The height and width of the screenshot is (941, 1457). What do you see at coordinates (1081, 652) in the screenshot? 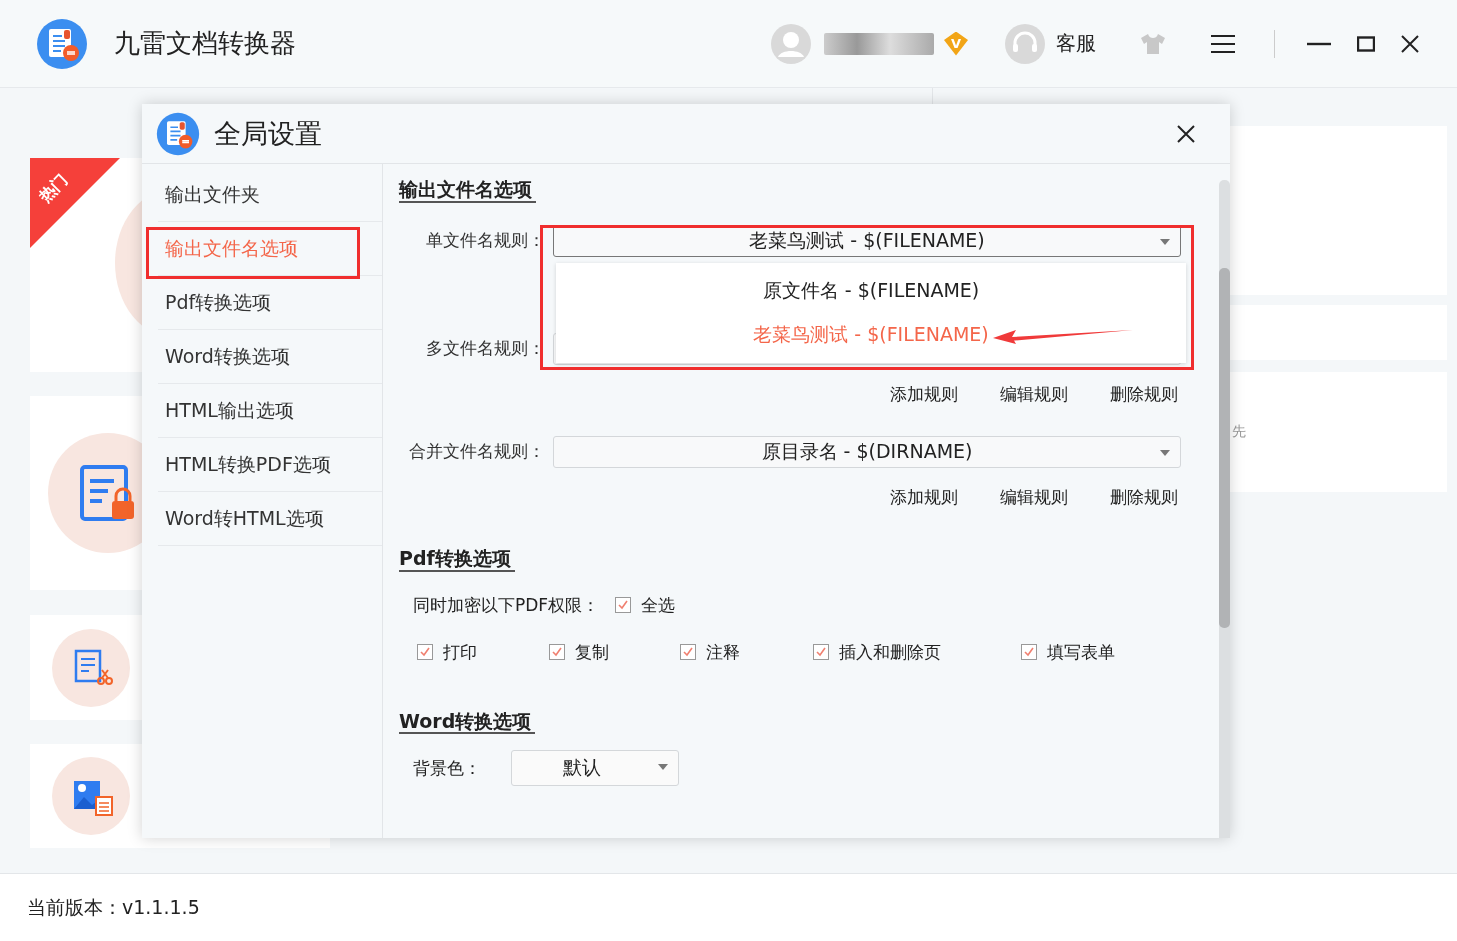
I see `checkbox-label: 填写表单` at bounding box center [1081, 652].